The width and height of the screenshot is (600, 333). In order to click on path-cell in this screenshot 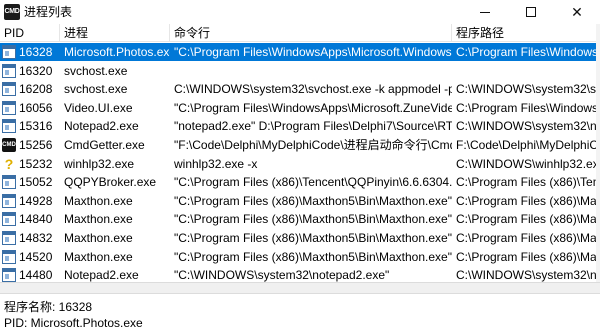, I will do `click(526, 71)`.